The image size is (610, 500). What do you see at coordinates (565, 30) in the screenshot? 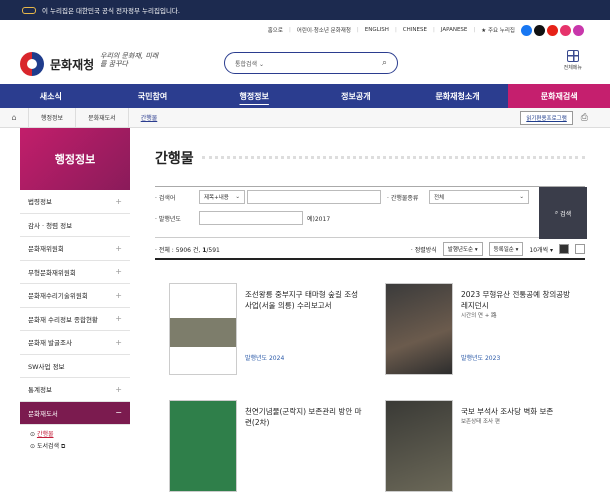
I see `blog-icon` at bounding box center [565, 30].